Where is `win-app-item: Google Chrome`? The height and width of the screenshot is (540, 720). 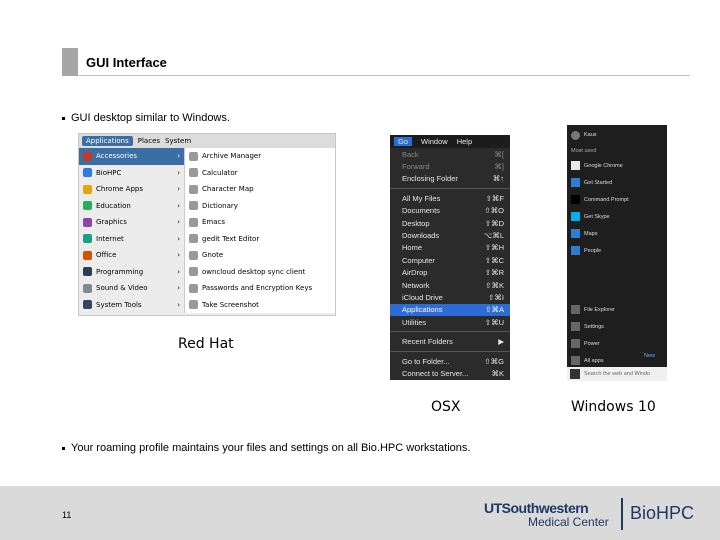 win-app-item: Google Chrome is located at coordinates (617, 165).